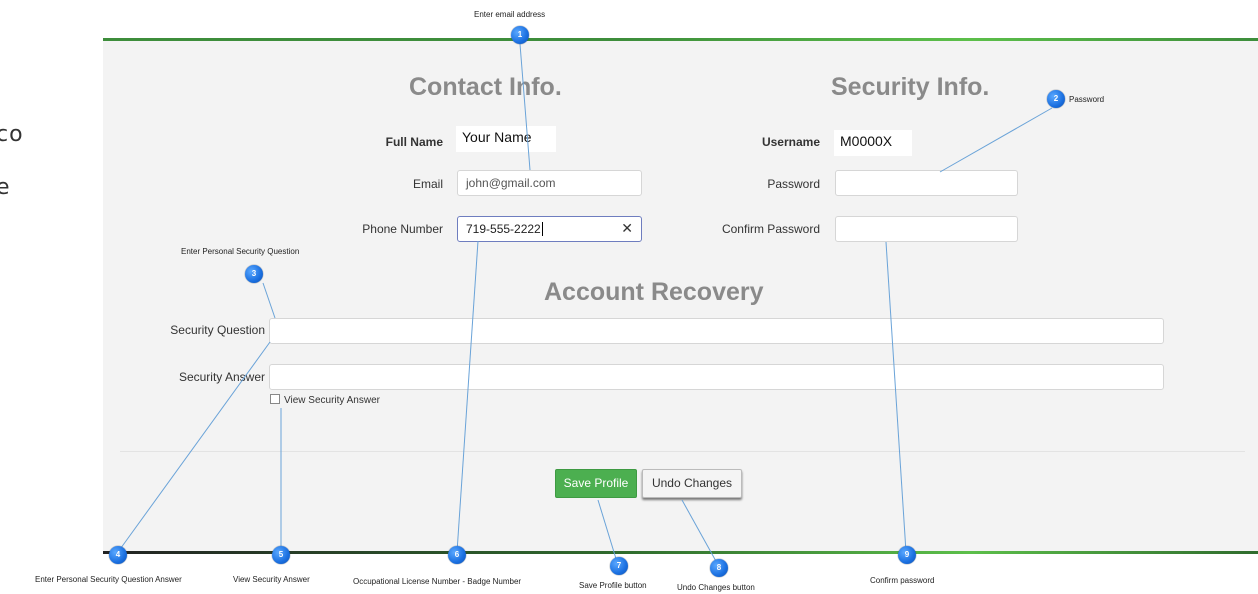  I want to click on callout-badge-3: 3, so click(254, 274).